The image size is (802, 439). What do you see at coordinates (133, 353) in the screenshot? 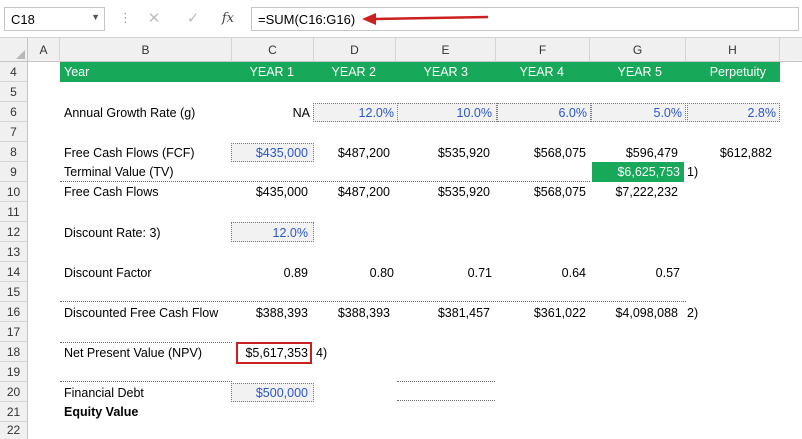
I see `npv-label: Net Present Value (NPV)` at bounding box center [133, 353].